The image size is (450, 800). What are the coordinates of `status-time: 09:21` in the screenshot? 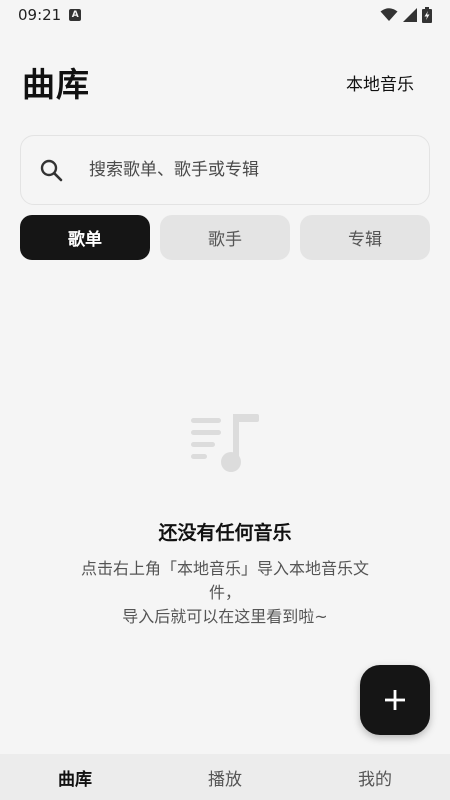 It's located at (40, 15).